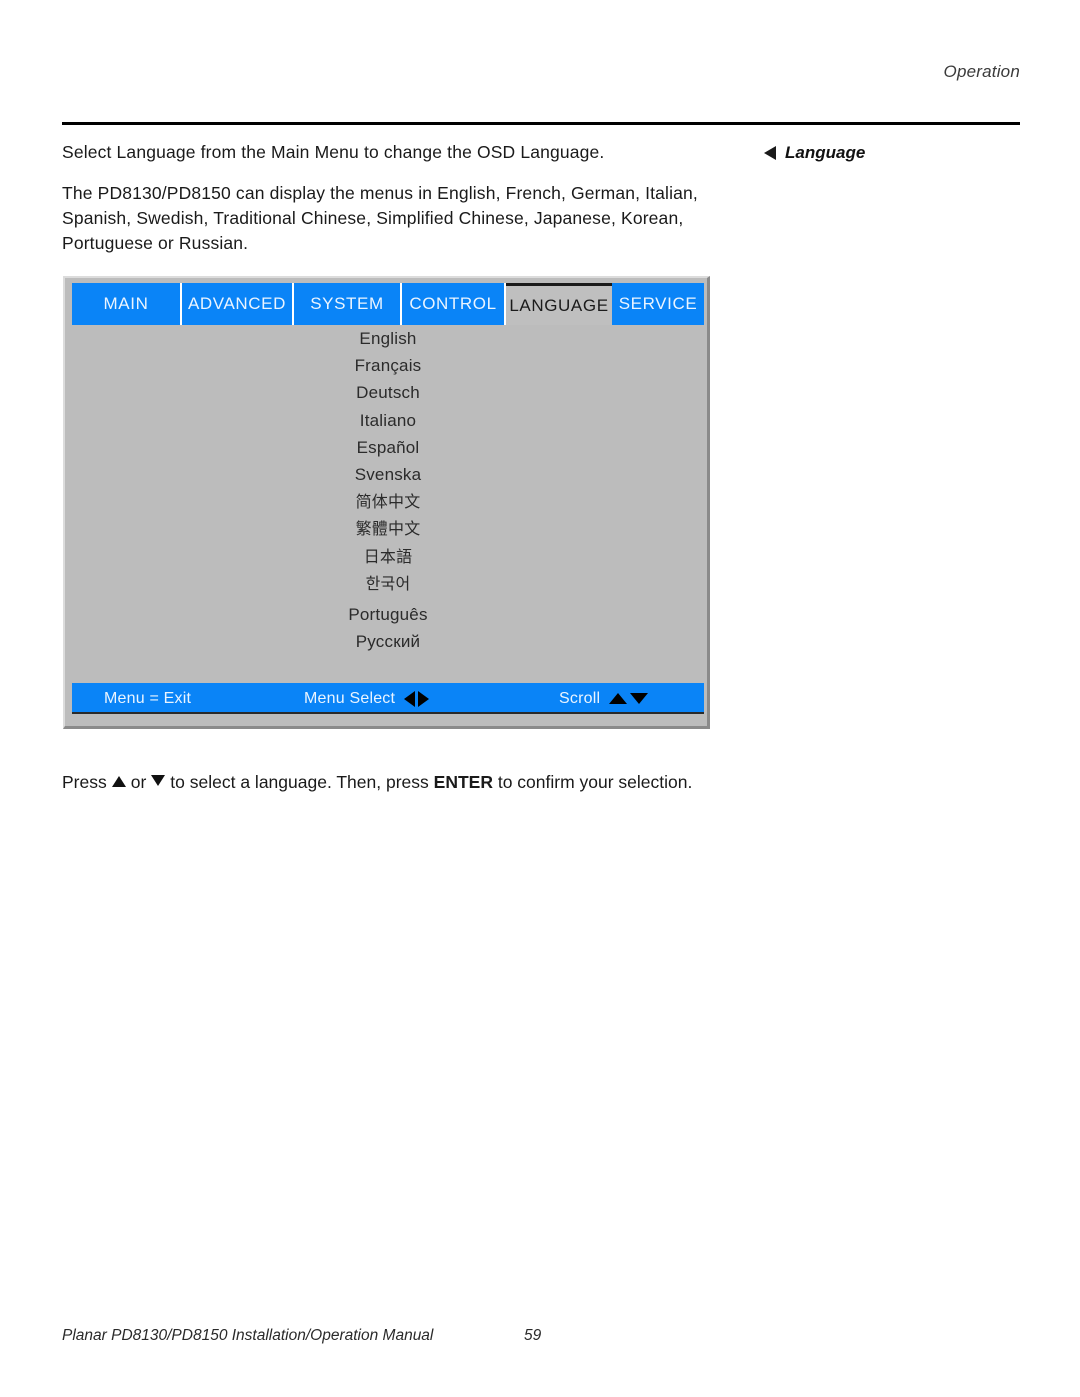 Image resolution: width=1080 pixels, height=1397 pixels. Describe the element at coordinates (981, 71) in the screenshot. I see `running-head: Operation` at that location.